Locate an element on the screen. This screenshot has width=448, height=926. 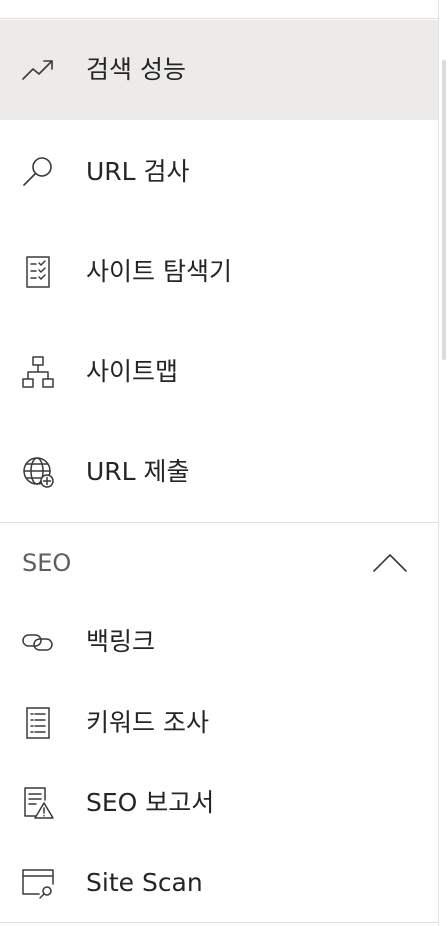
nav-item-search-performance: 검색 성능 is located at coordinates (219, 70).